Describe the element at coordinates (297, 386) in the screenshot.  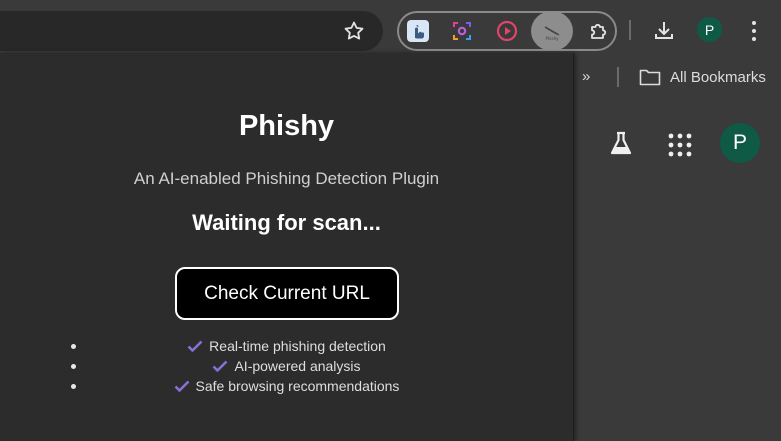
I see `feature-label: Safe browsing recommendations` at that location.